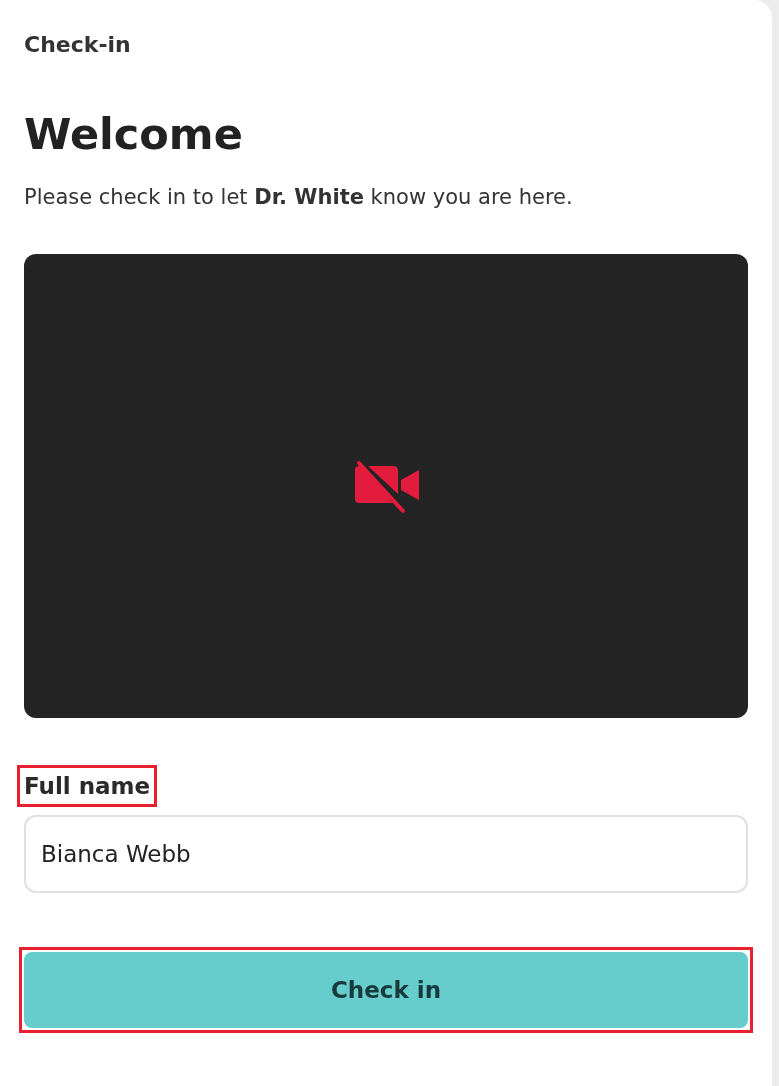 Image resolution: width=779 pixels, height=1086 pixels. Describe the element at coordinates (133, 134) in the screenshot. I see `welcome-heading: Welcome` at that location.